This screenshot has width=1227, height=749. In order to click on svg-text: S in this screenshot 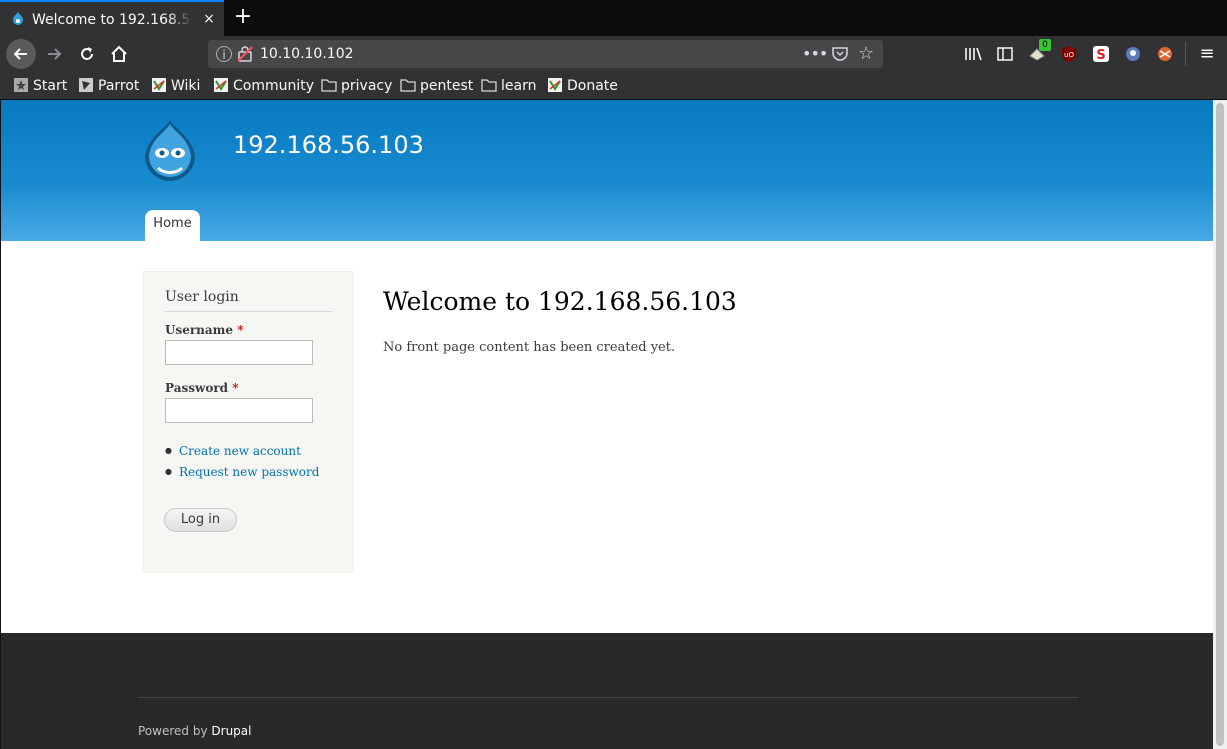, I will do `click(1100, 55)`.